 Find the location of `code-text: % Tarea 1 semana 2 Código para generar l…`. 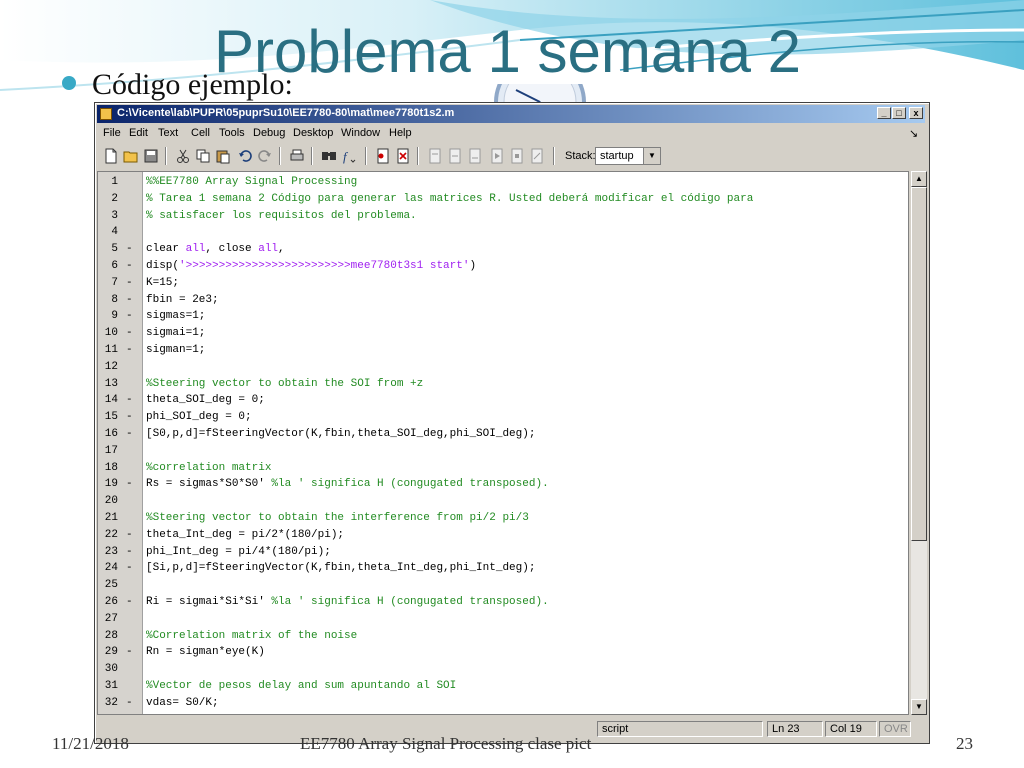

code-text: % Tarea 1 semana 2 Código para generar l… is located at coordinates (449, 199).